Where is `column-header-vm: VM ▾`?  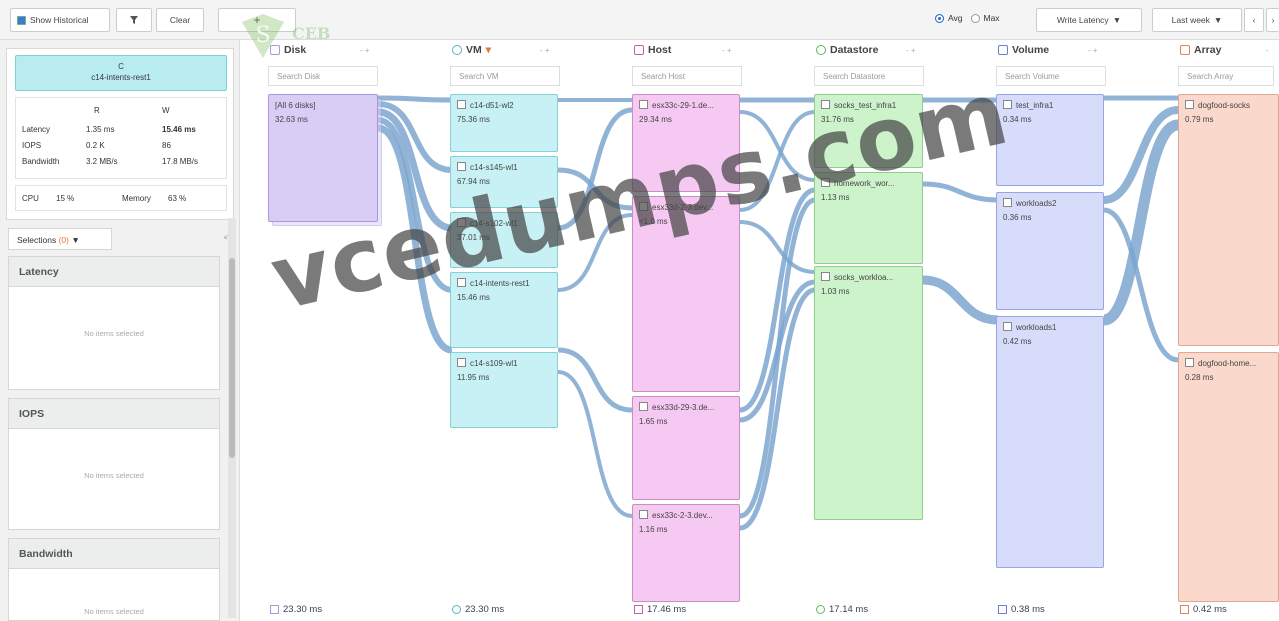
column-header-vm: VM ▾ is located at coordinates (471, 50).